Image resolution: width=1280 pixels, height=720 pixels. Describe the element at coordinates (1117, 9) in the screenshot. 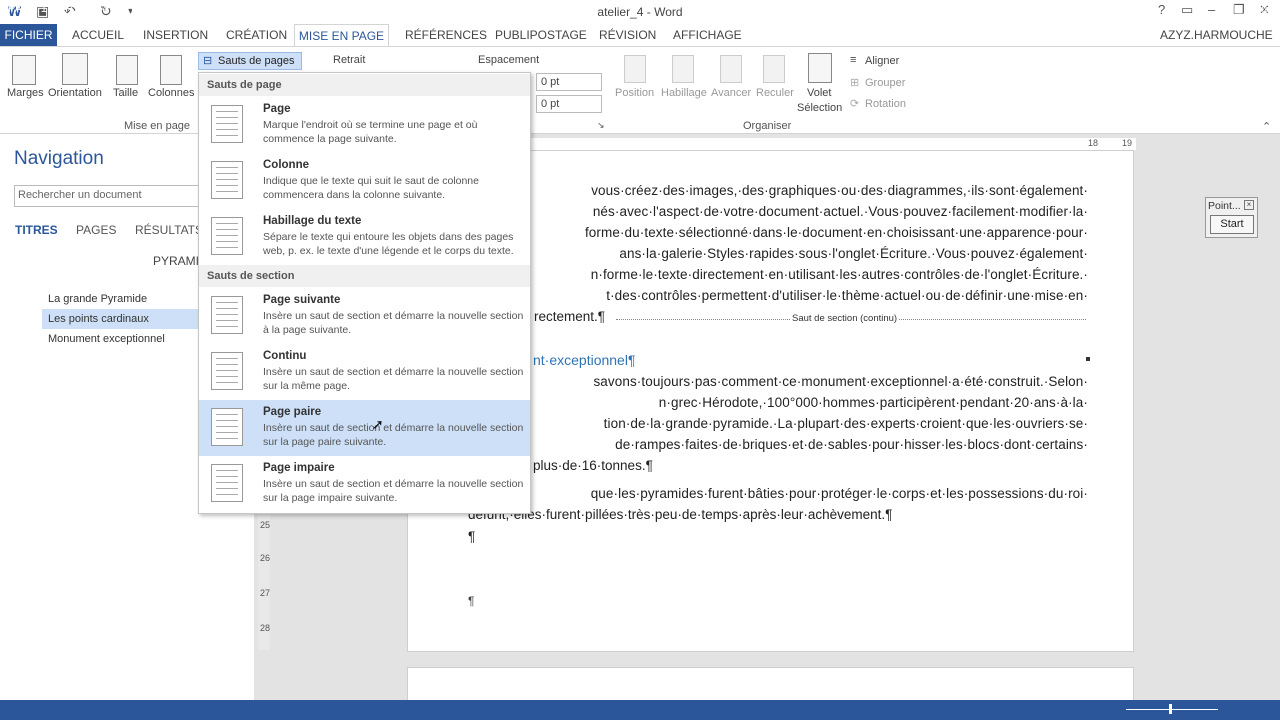

I see `zoom-out-icon: –` at that location.